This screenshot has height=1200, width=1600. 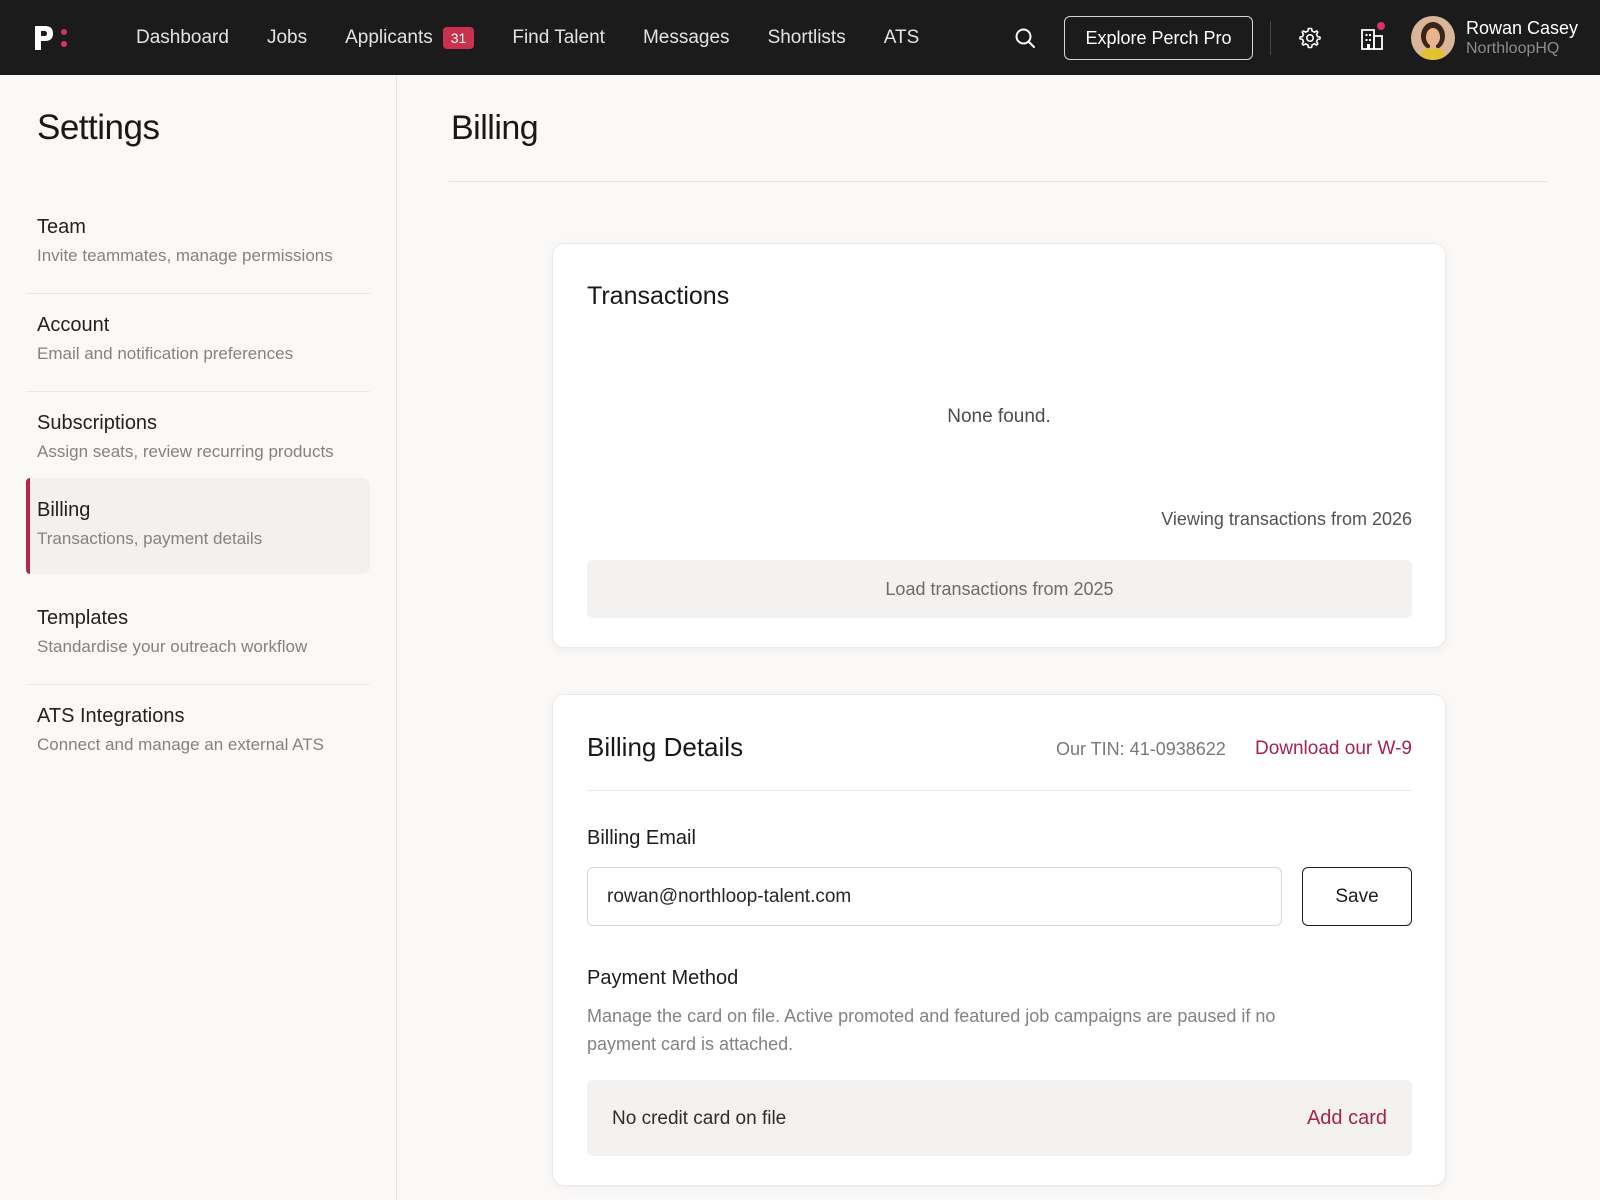 I want to click on user-organization: NorthloopHQ, so click(x=1513, y=48).